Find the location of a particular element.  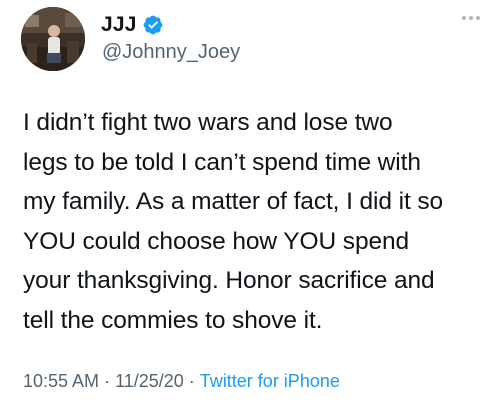

tweet-meta: 10:55 AM · 11/25/20 · Twitter for iPhone is located at coordinates (181, 381).